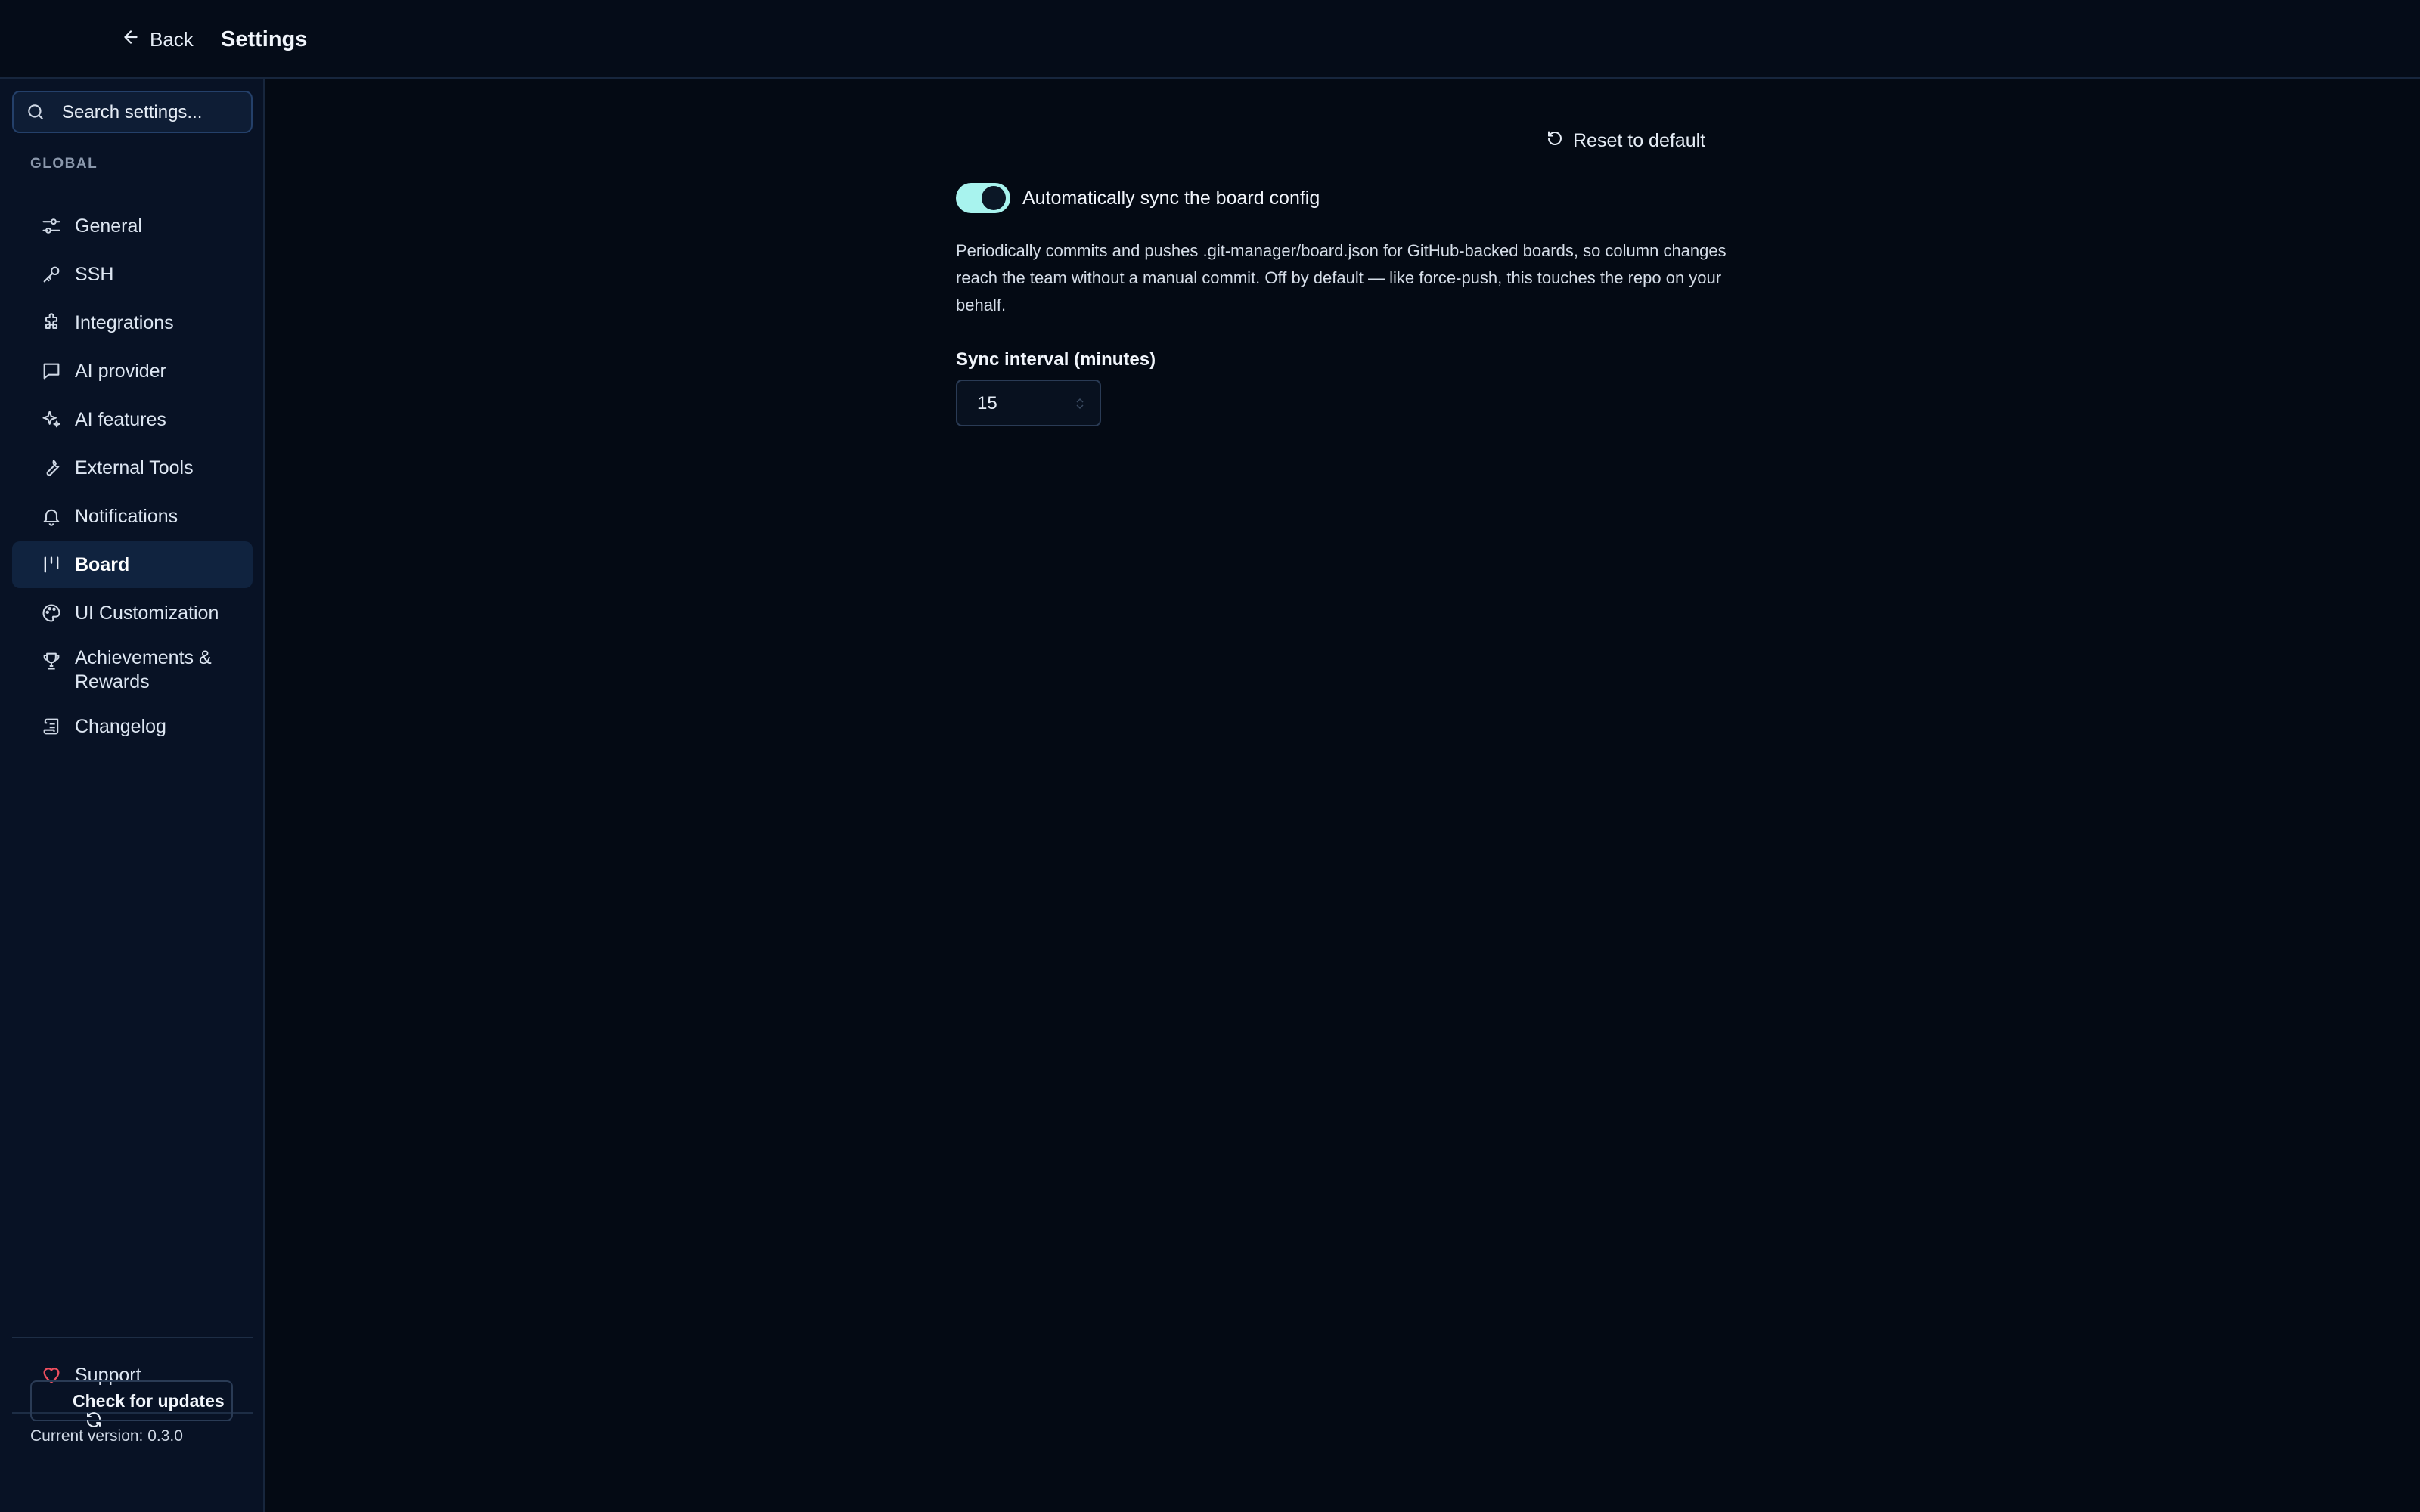  What do you see at coordinates (132, 564) in the screenshot?
I see `sidebar-item-board: Board` at bounding box center [132, 564].